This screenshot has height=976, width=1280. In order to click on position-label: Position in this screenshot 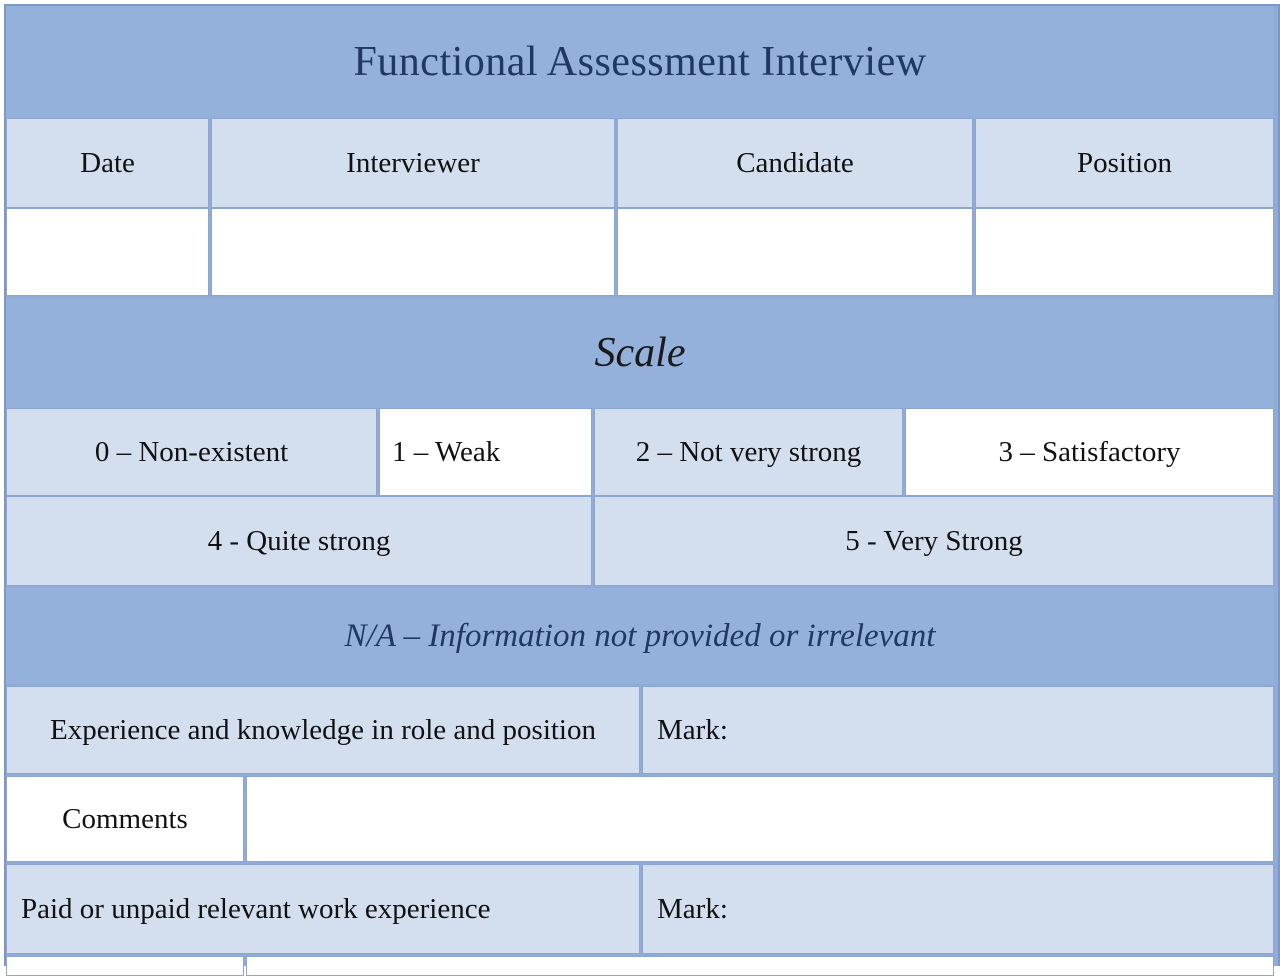, I will do `click(1124, 163)`.